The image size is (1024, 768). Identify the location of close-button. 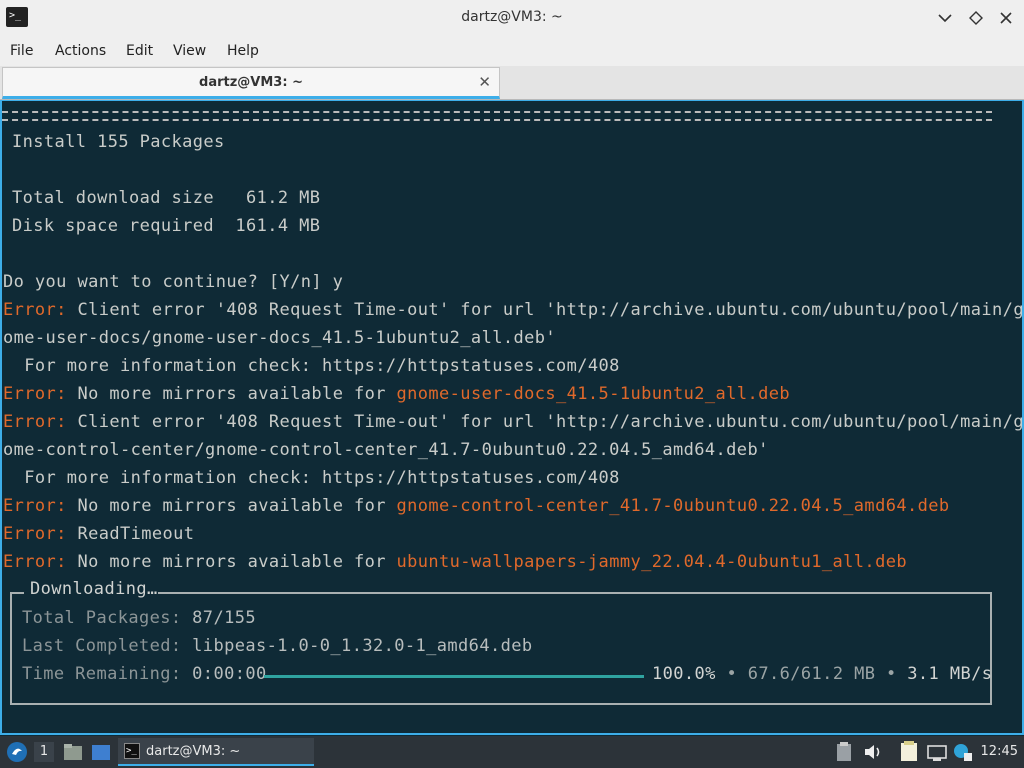
(1006, 18).